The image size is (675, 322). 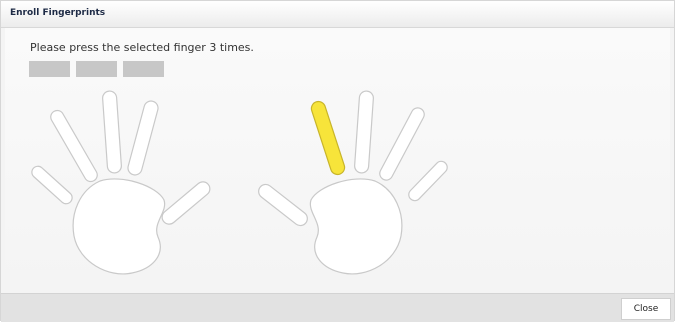 What do you see at coordinates (646, 309) in the screenshot?
I see `close-button: Close` at bounding box center [646, 309].